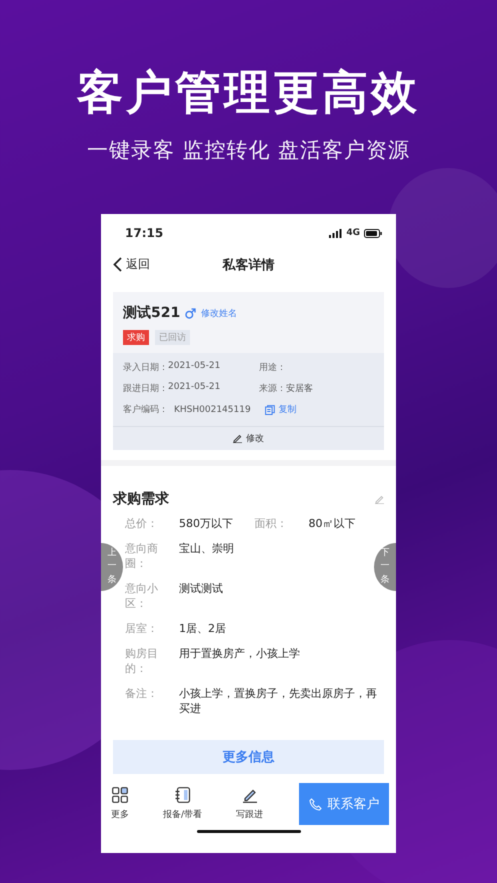  I want to click on field-value: 测试测试, so click(201, 589).